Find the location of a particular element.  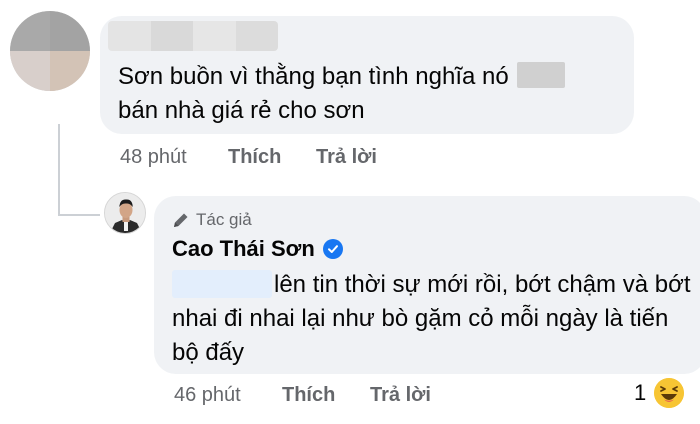

pencil-icon is located at coordinates (181, 220).